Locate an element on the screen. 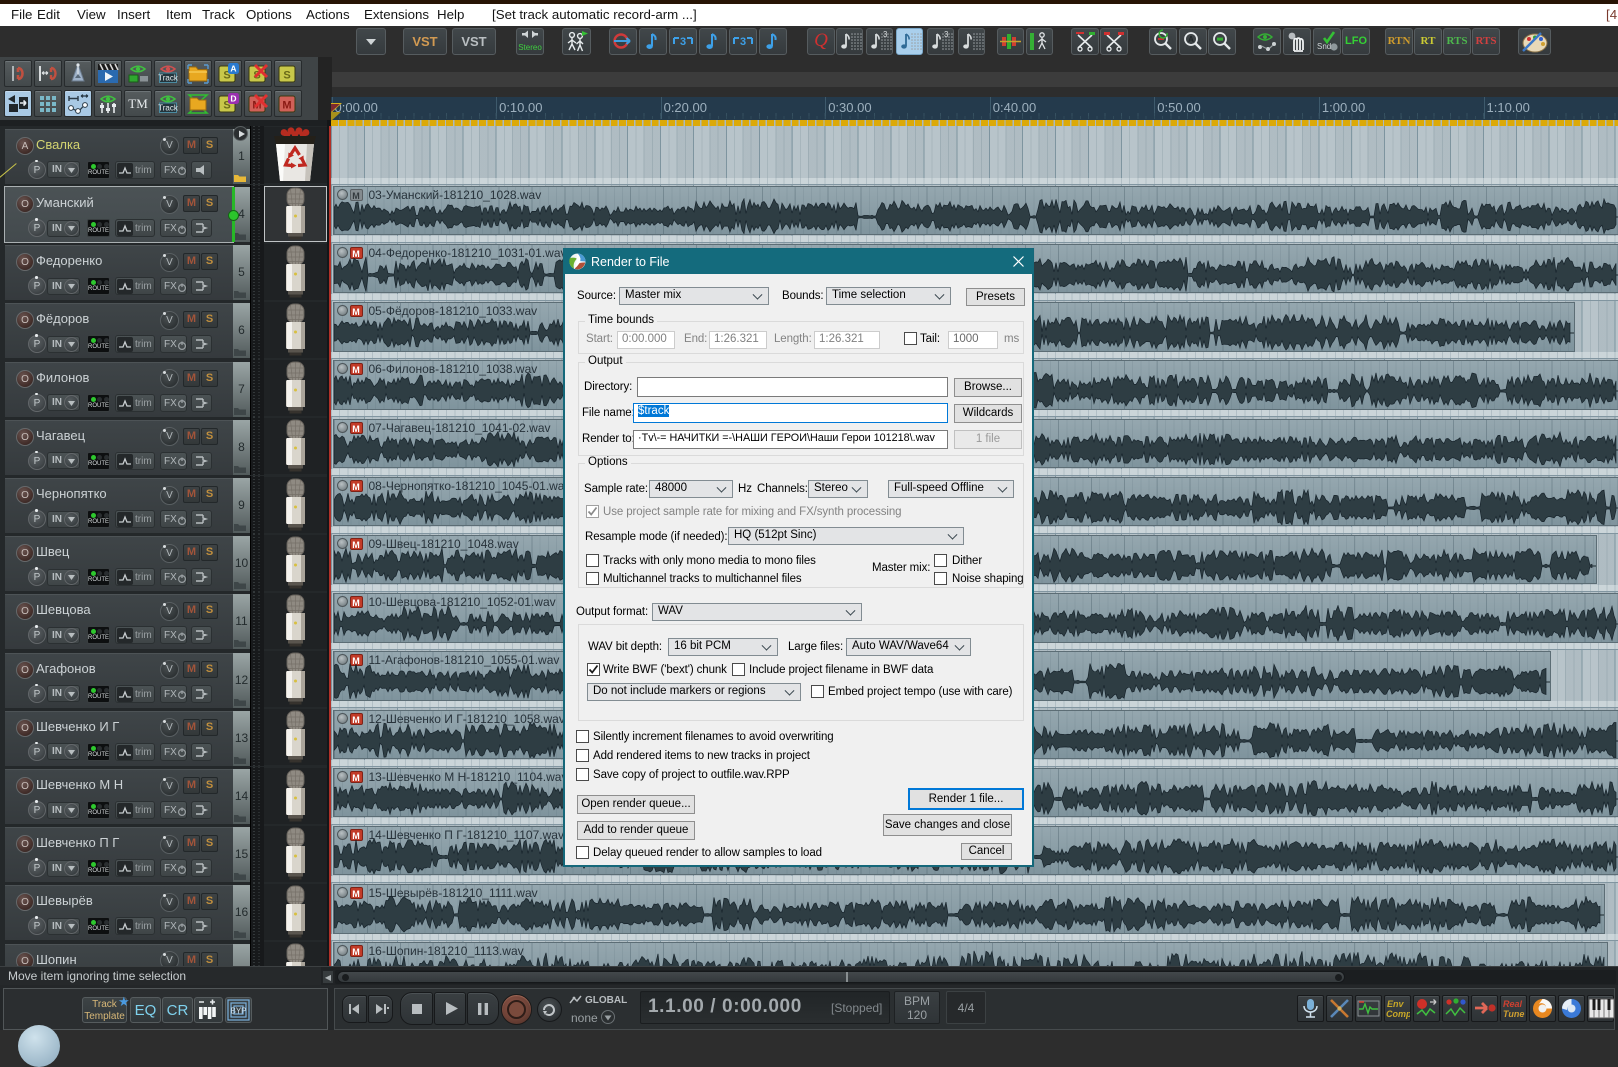 The height and width of the screenshot is (1067, 1618). svg-text: Snd is located at coordinates (1324, 46).